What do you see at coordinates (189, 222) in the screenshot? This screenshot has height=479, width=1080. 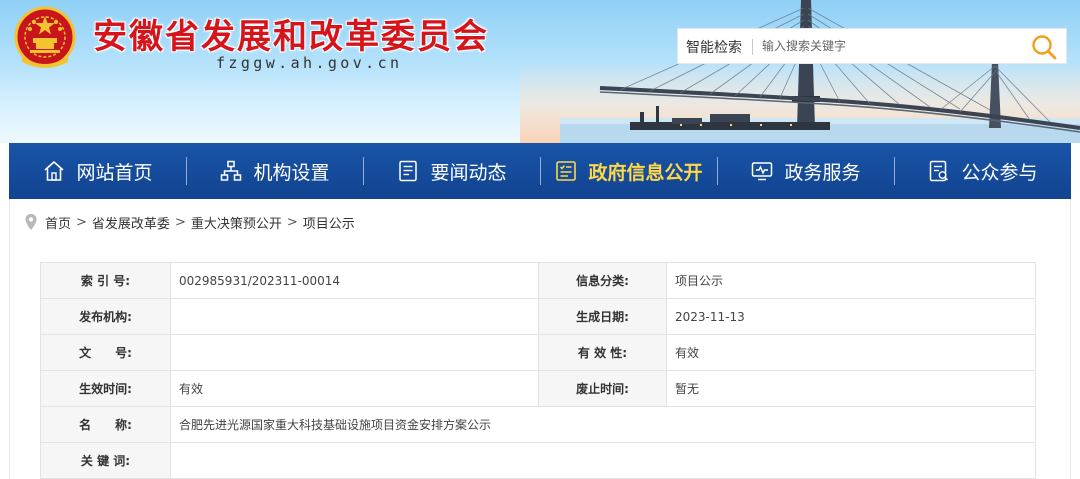 I see `breadcrumb: 首页 > 省发展改革委 > 重大决策预公开 > 项目公示` at bounding box center [189, 222].